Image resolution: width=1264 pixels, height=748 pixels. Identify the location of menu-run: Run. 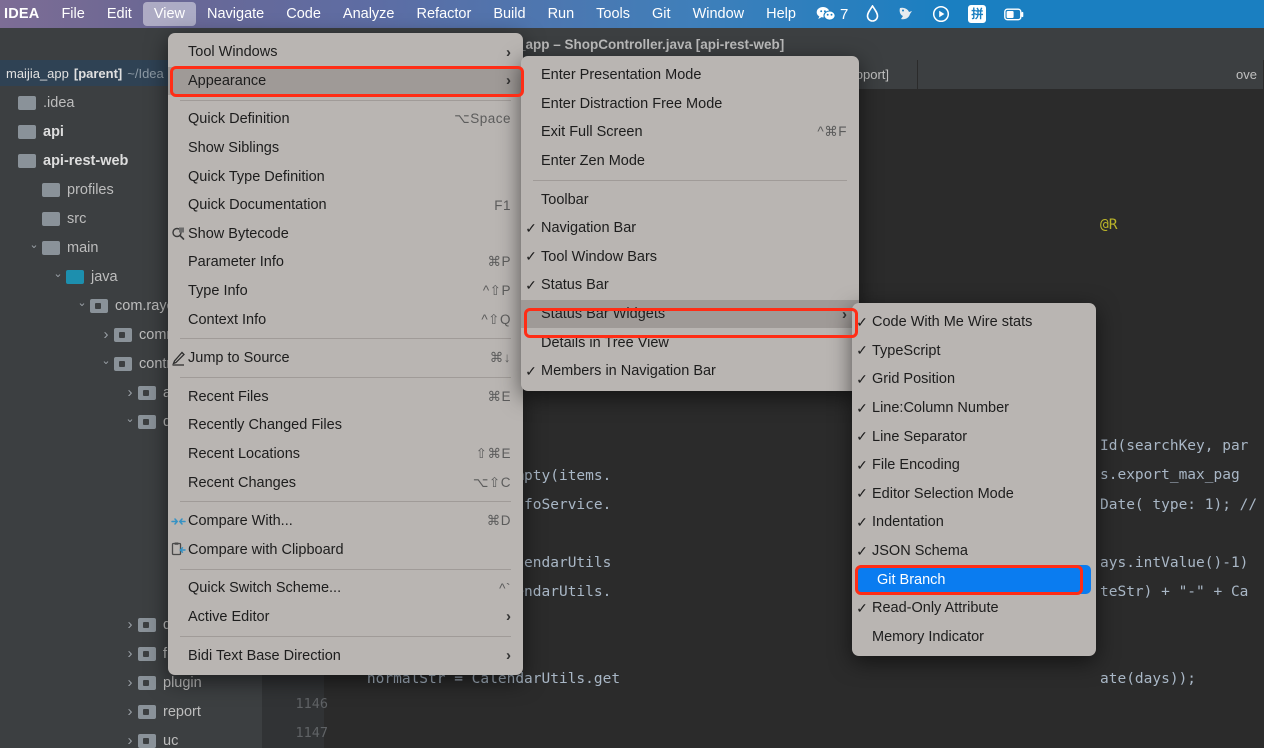
(561, 14).